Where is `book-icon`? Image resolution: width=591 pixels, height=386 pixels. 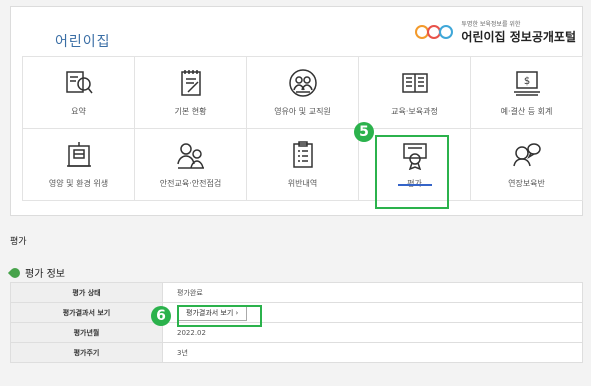
book-icon is located at coordinates (414, 83).